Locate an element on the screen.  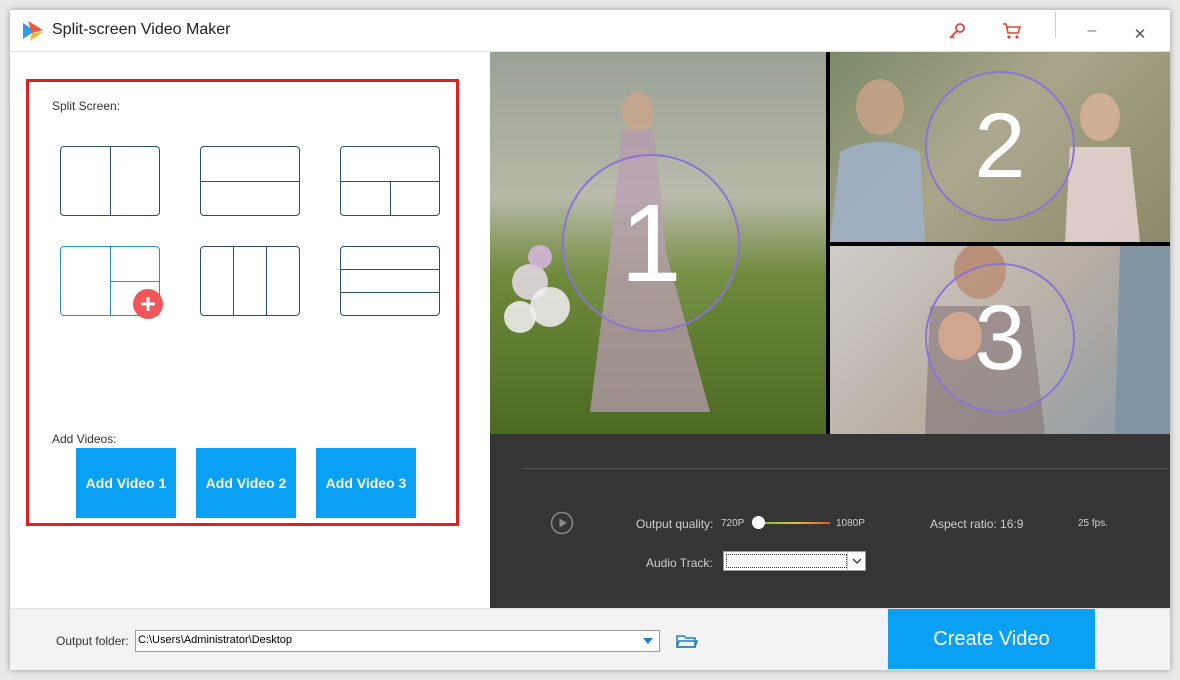
split-screen-label: Split Screen: is located at coordinates (86, 106).